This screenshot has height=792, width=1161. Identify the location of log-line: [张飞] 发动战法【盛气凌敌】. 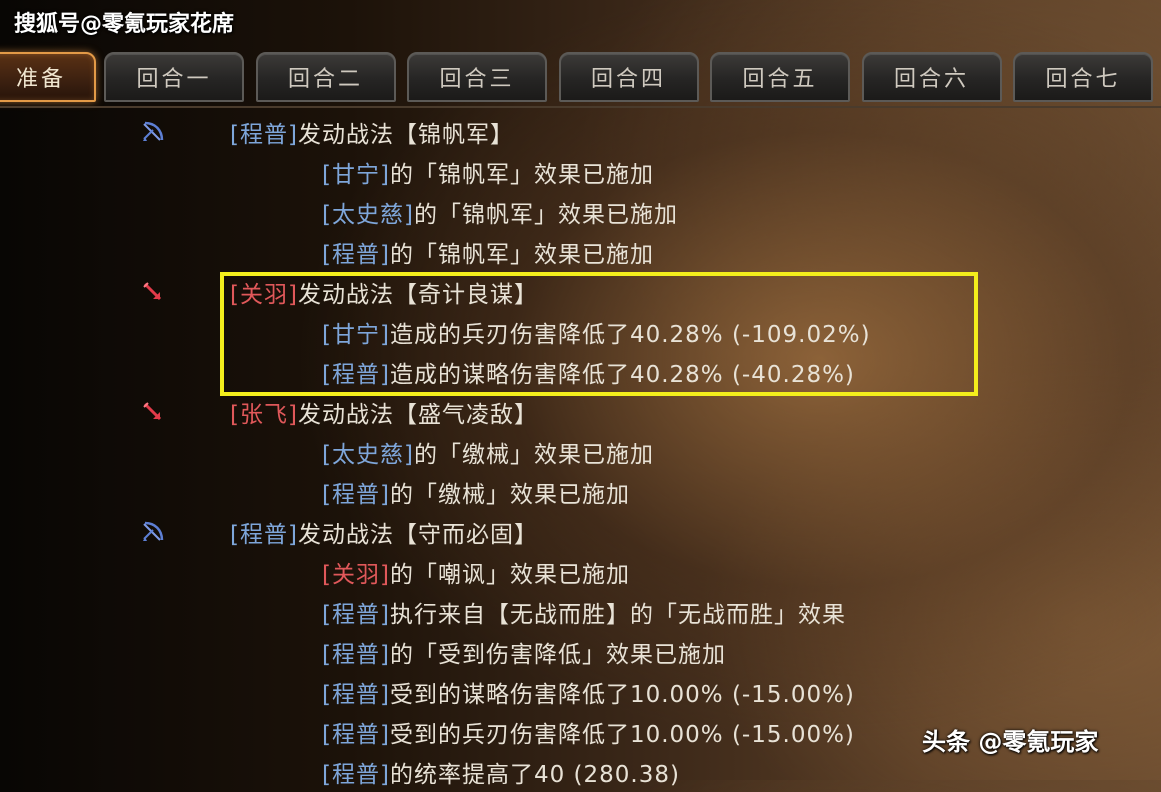
(384, 412).